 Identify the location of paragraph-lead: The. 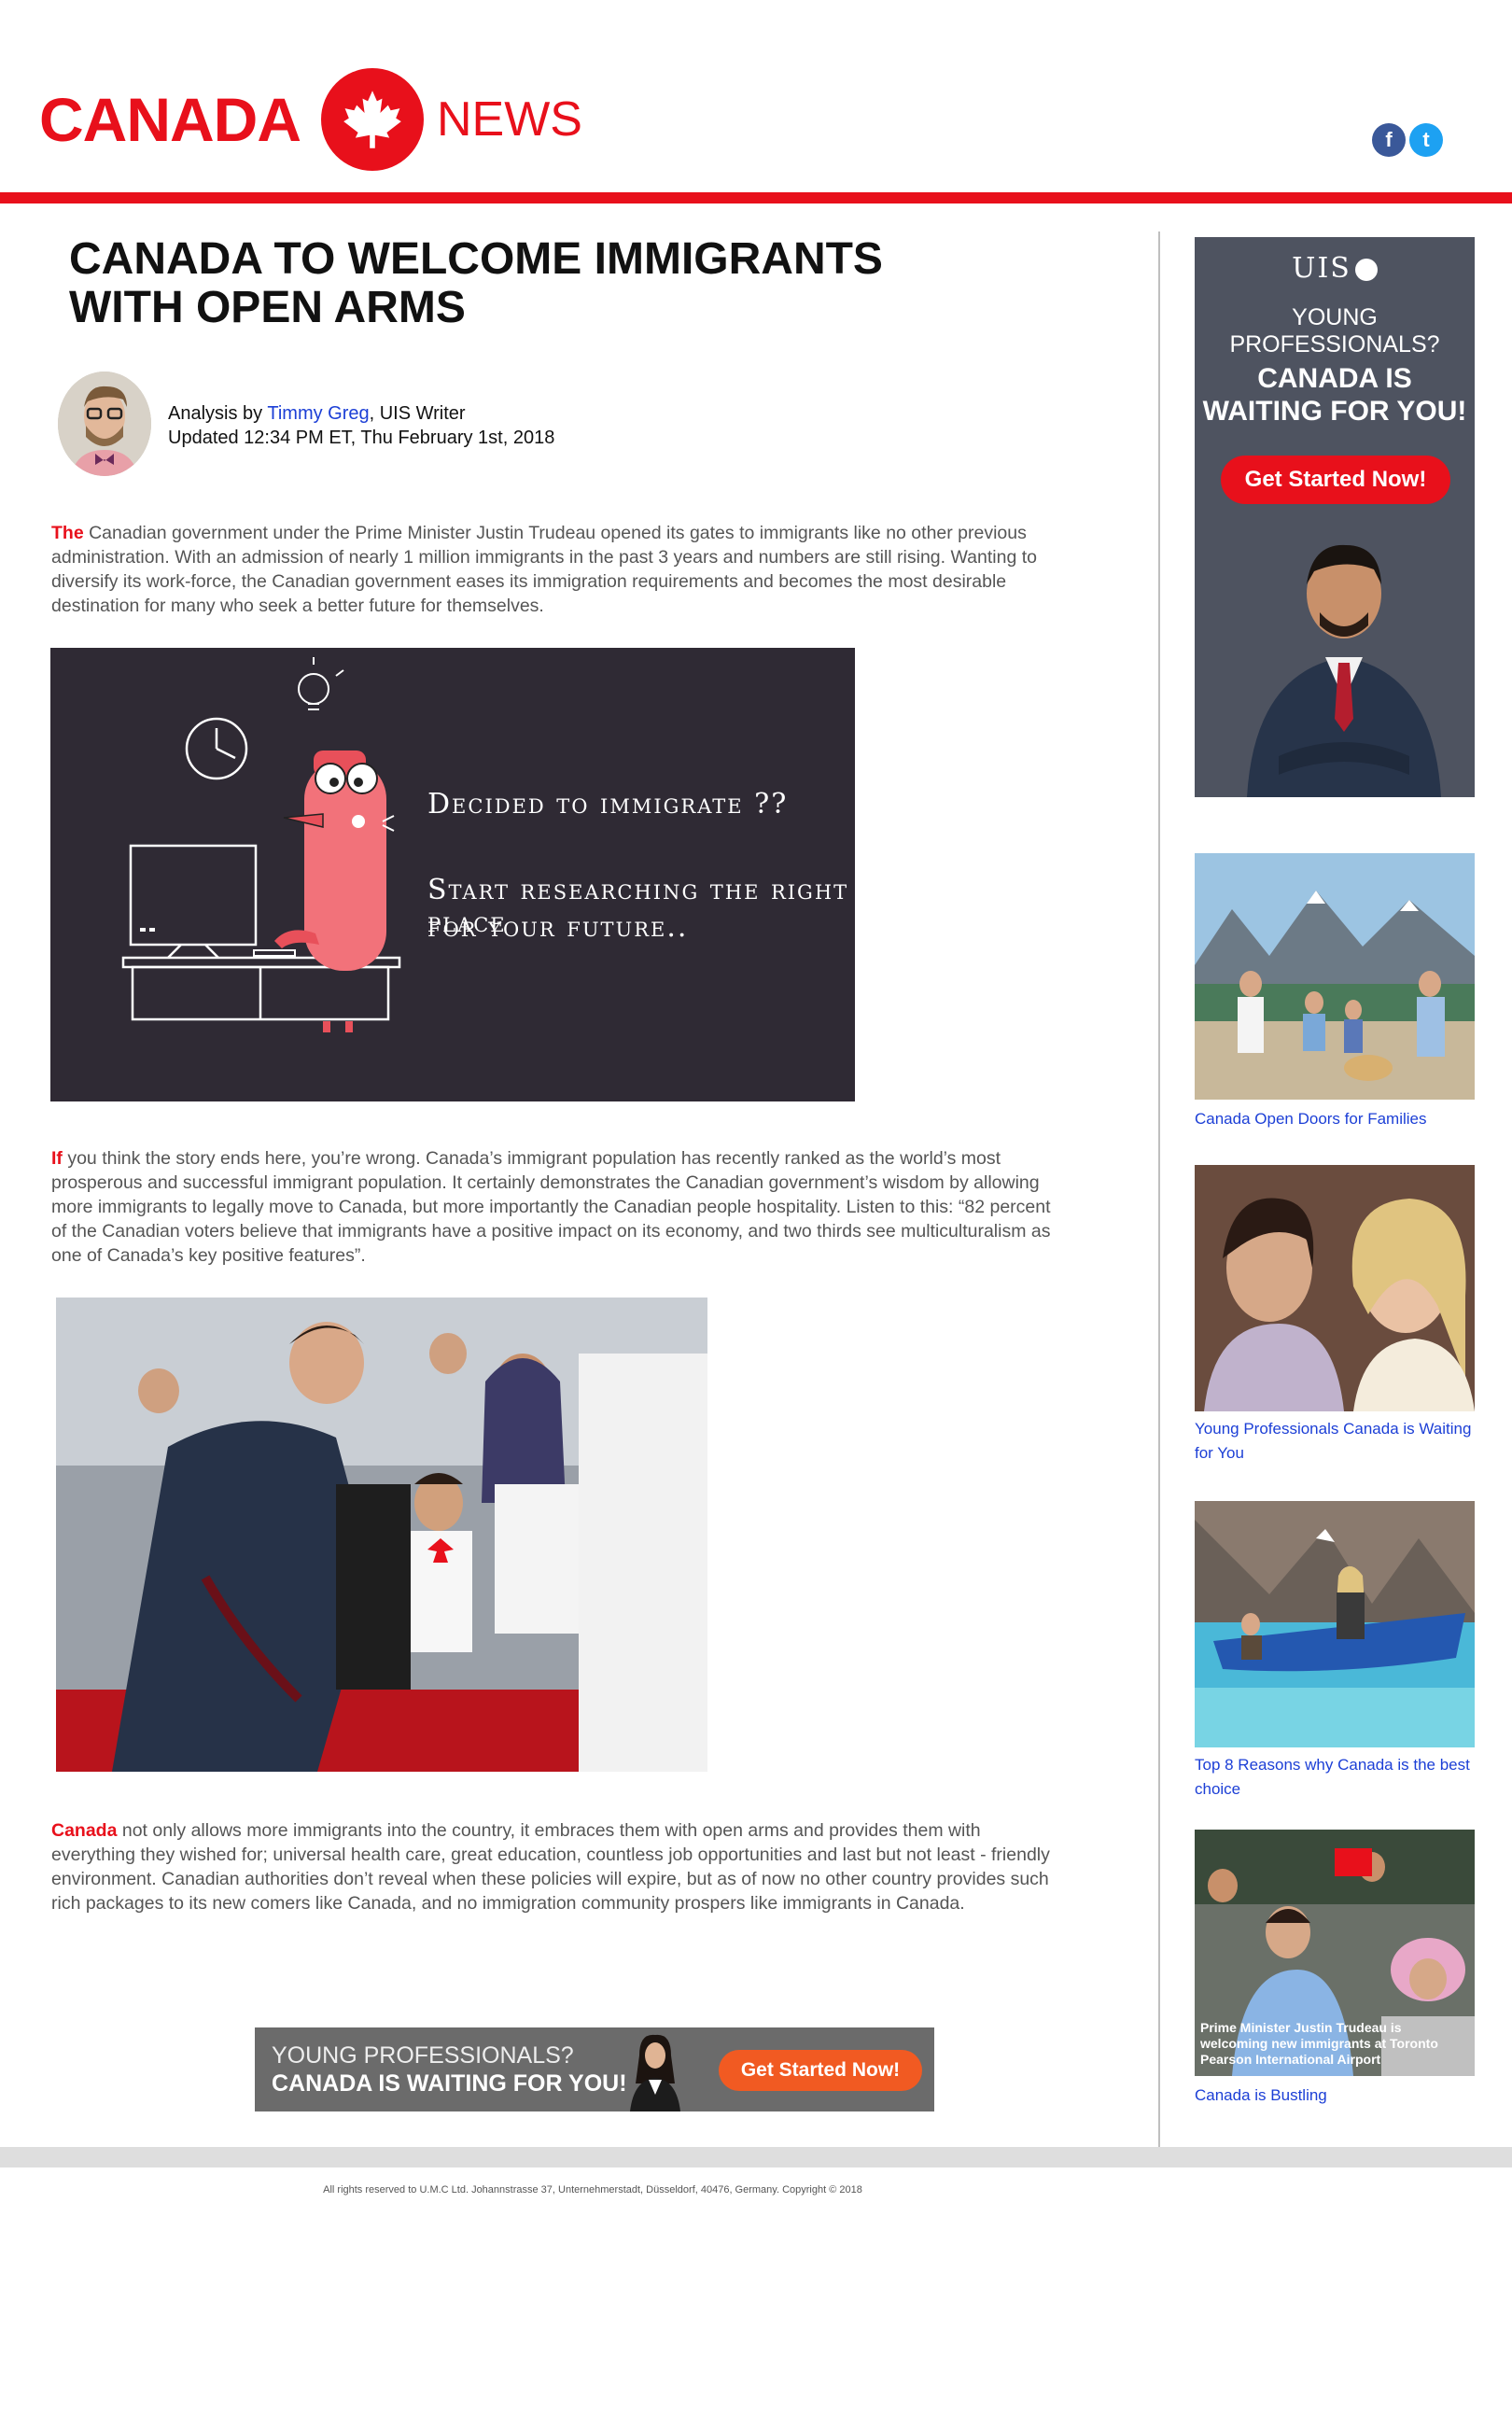
(67, 533).